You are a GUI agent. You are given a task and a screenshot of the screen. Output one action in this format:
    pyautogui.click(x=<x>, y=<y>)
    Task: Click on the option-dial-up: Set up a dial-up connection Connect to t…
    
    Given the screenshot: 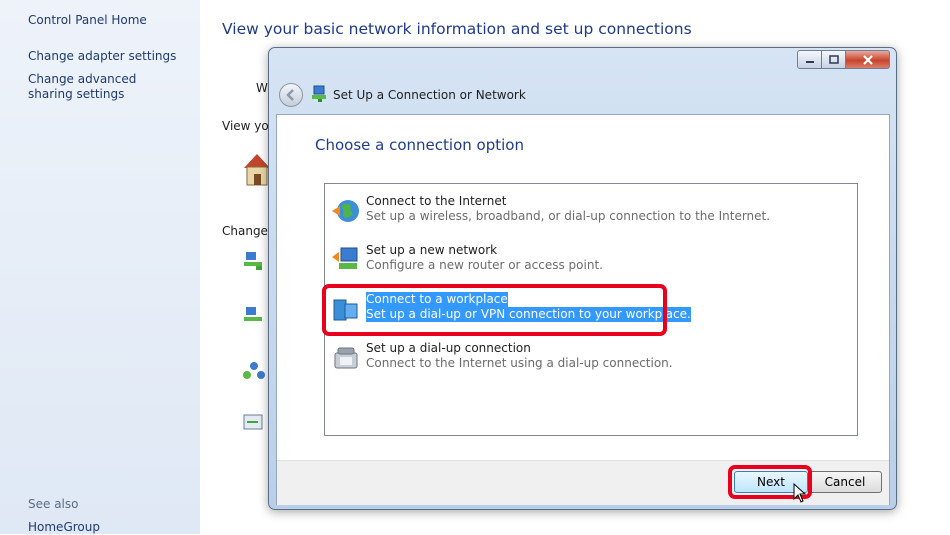 What is the action you would take?
    pyautogui.click(x=501, y=358)
    